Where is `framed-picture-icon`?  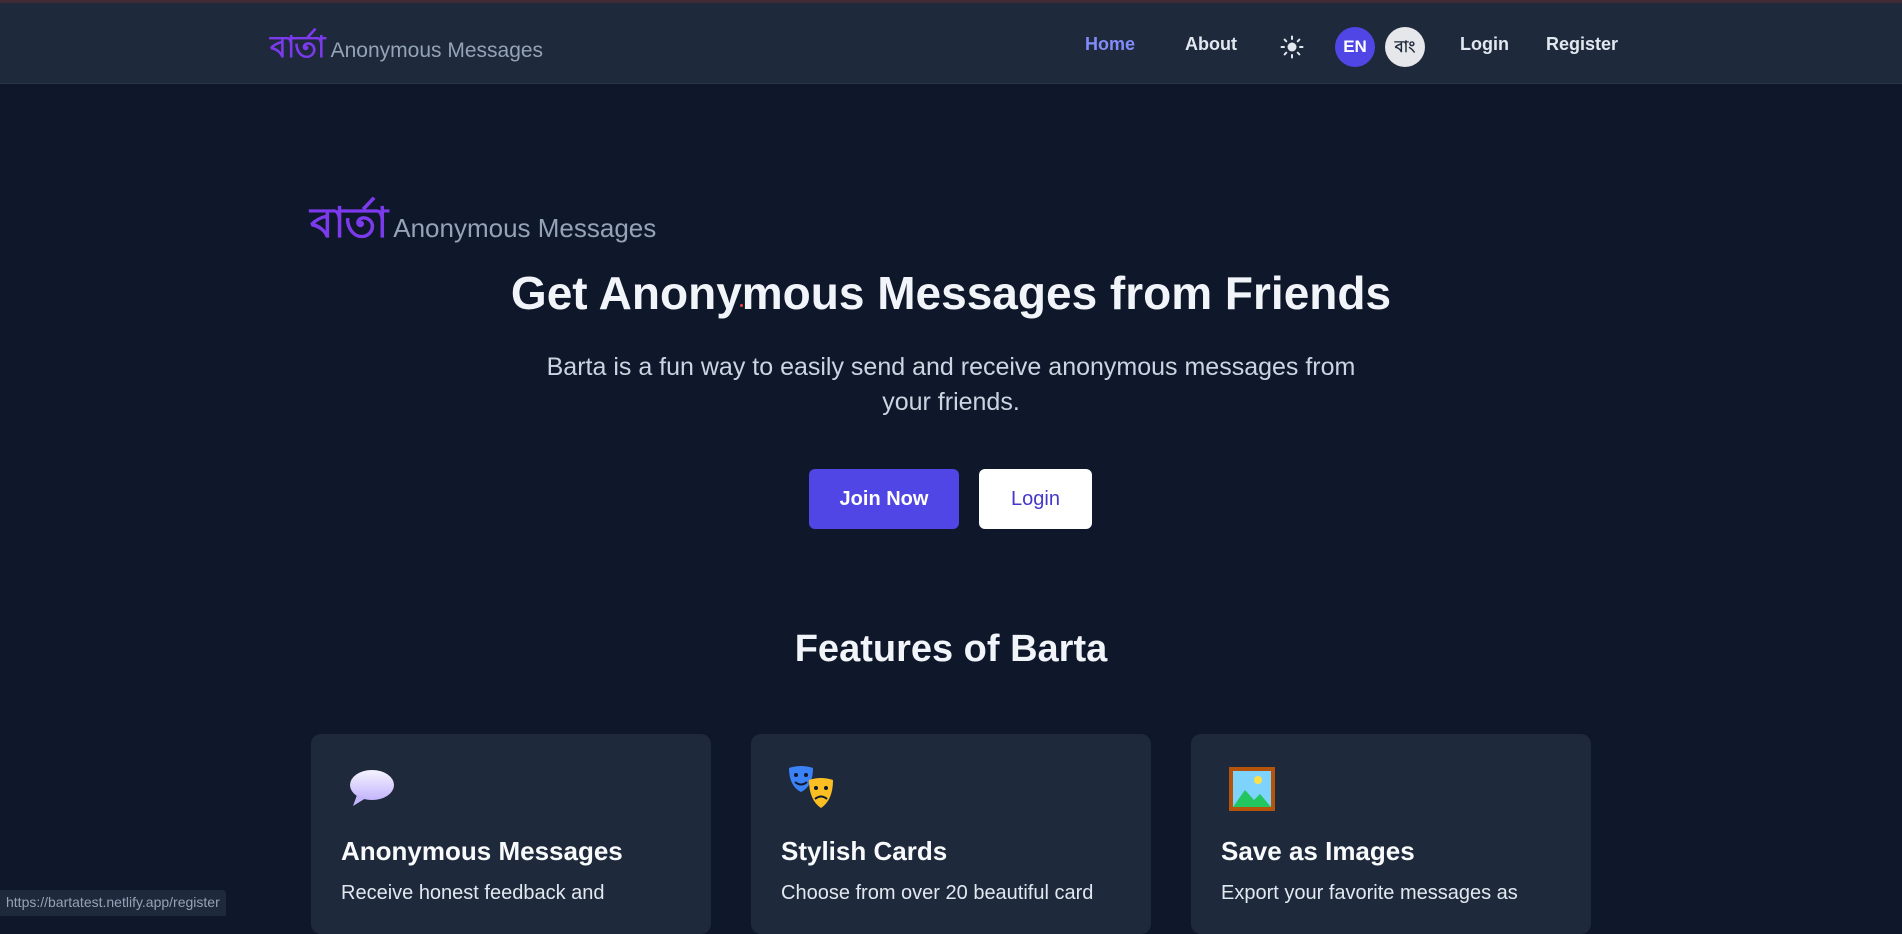
framed-picture-icon is located at coordinates (1252, 789).